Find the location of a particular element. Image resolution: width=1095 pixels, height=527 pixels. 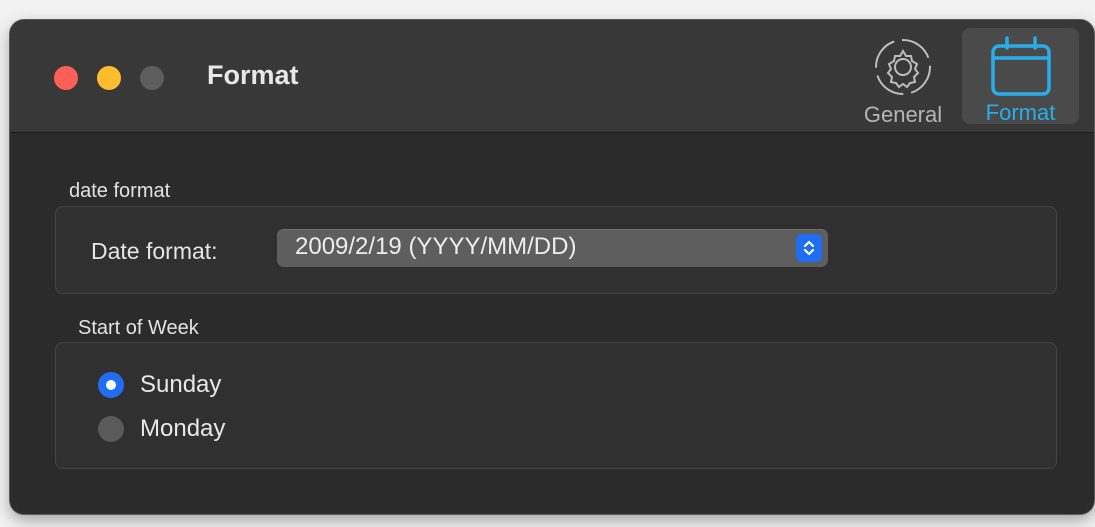

close-button is located at coordinates (66, 78).